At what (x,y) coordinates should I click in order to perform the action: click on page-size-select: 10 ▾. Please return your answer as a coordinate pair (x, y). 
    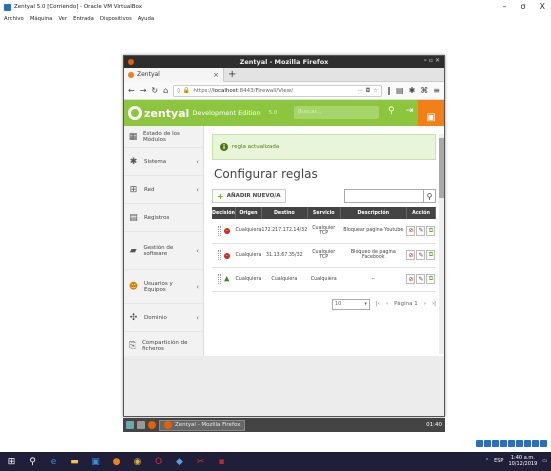
    Looking at the image, I should click on (350, 304).